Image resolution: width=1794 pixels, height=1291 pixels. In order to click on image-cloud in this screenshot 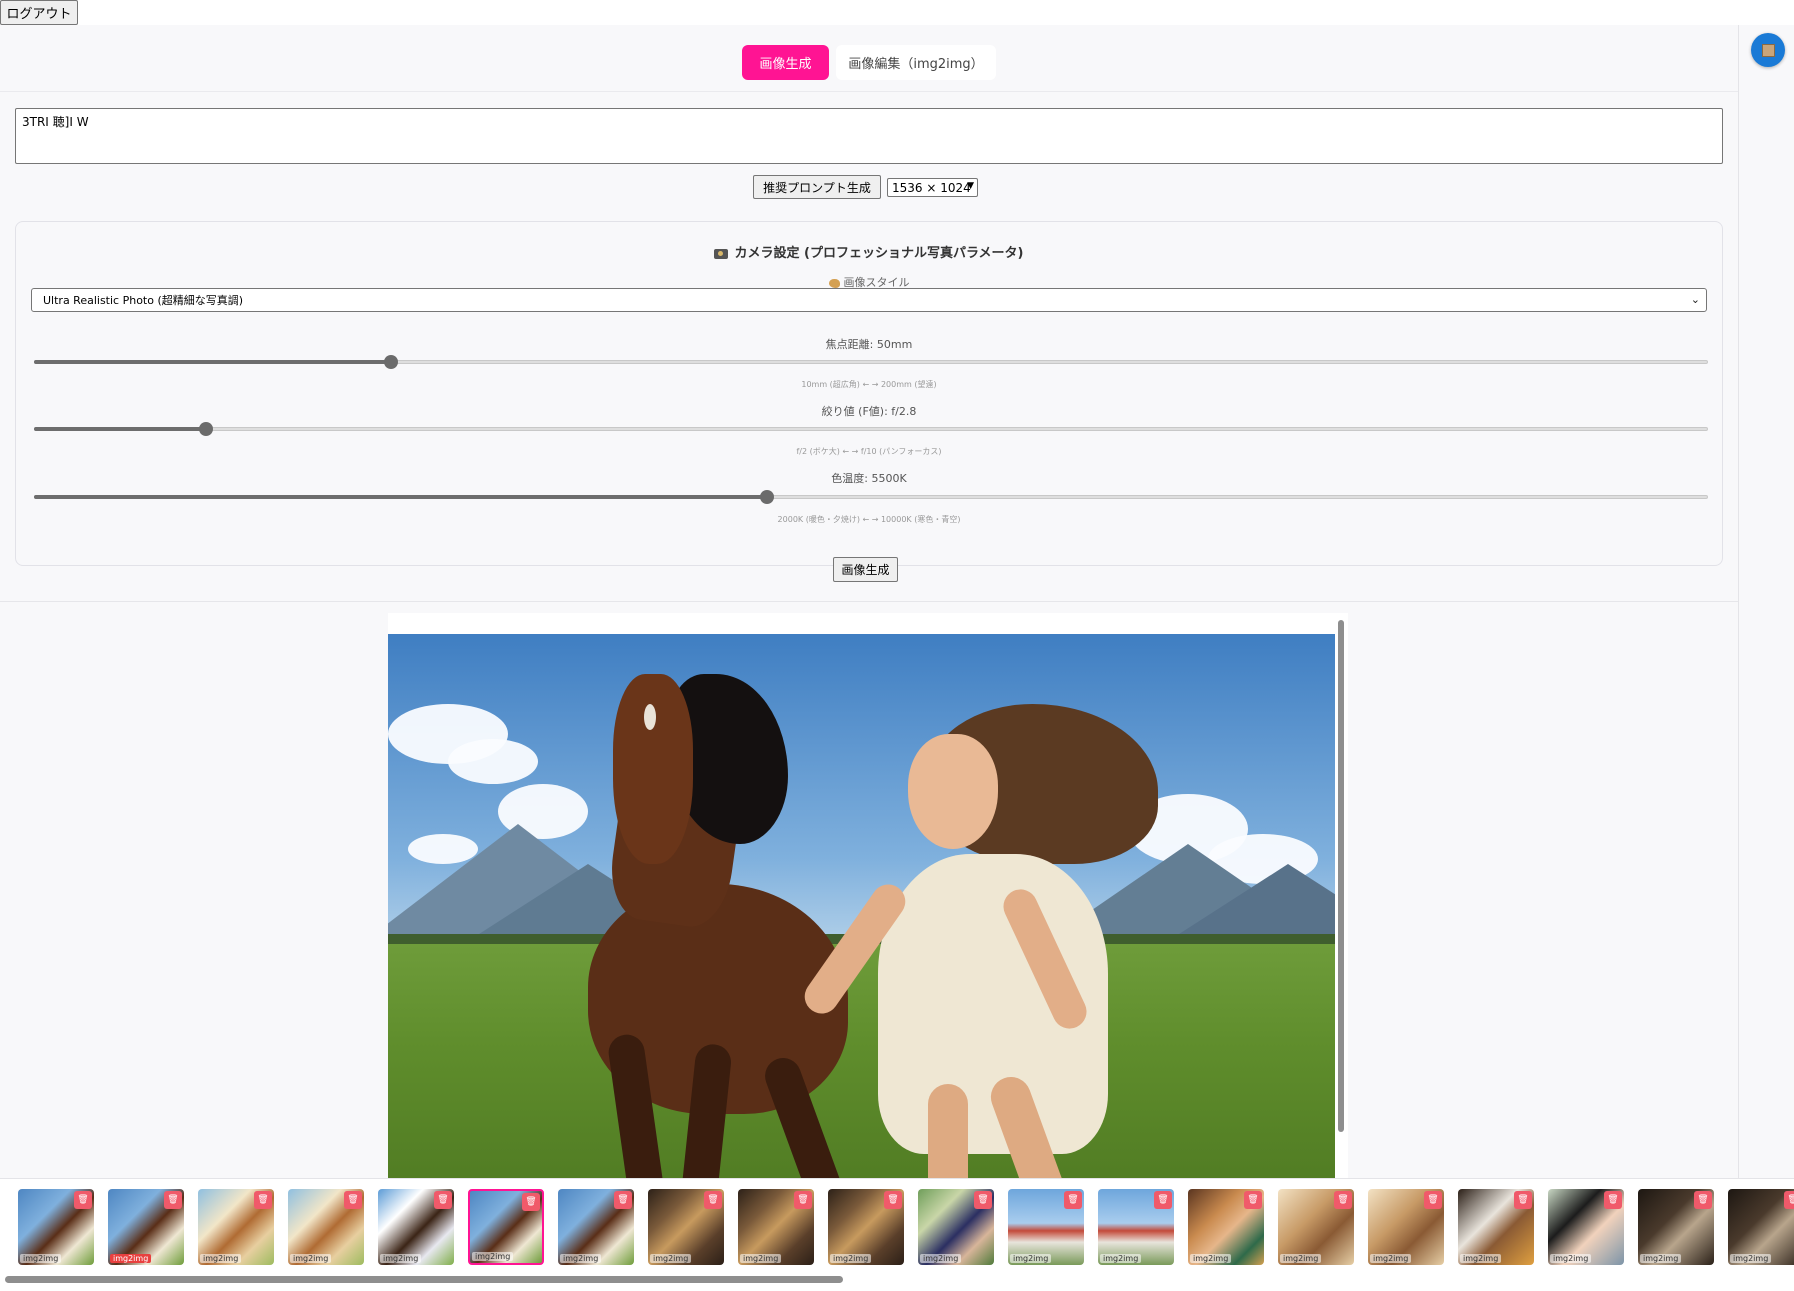, I will do `click(493, 761)`.